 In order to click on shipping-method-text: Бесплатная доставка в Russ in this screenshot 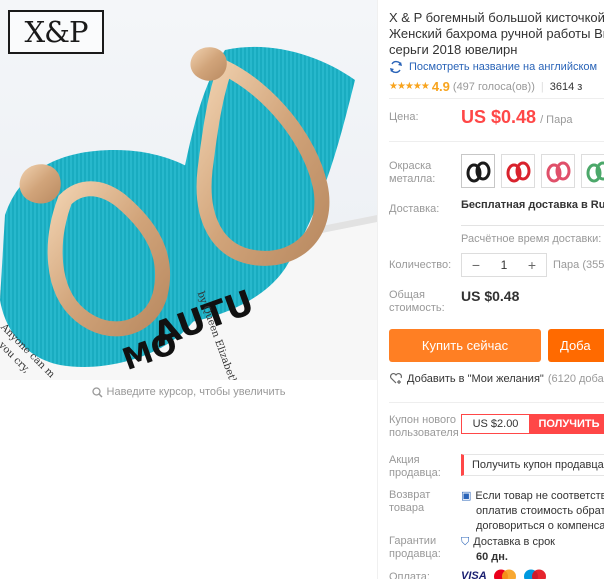, I will do `click(532, 205)`.